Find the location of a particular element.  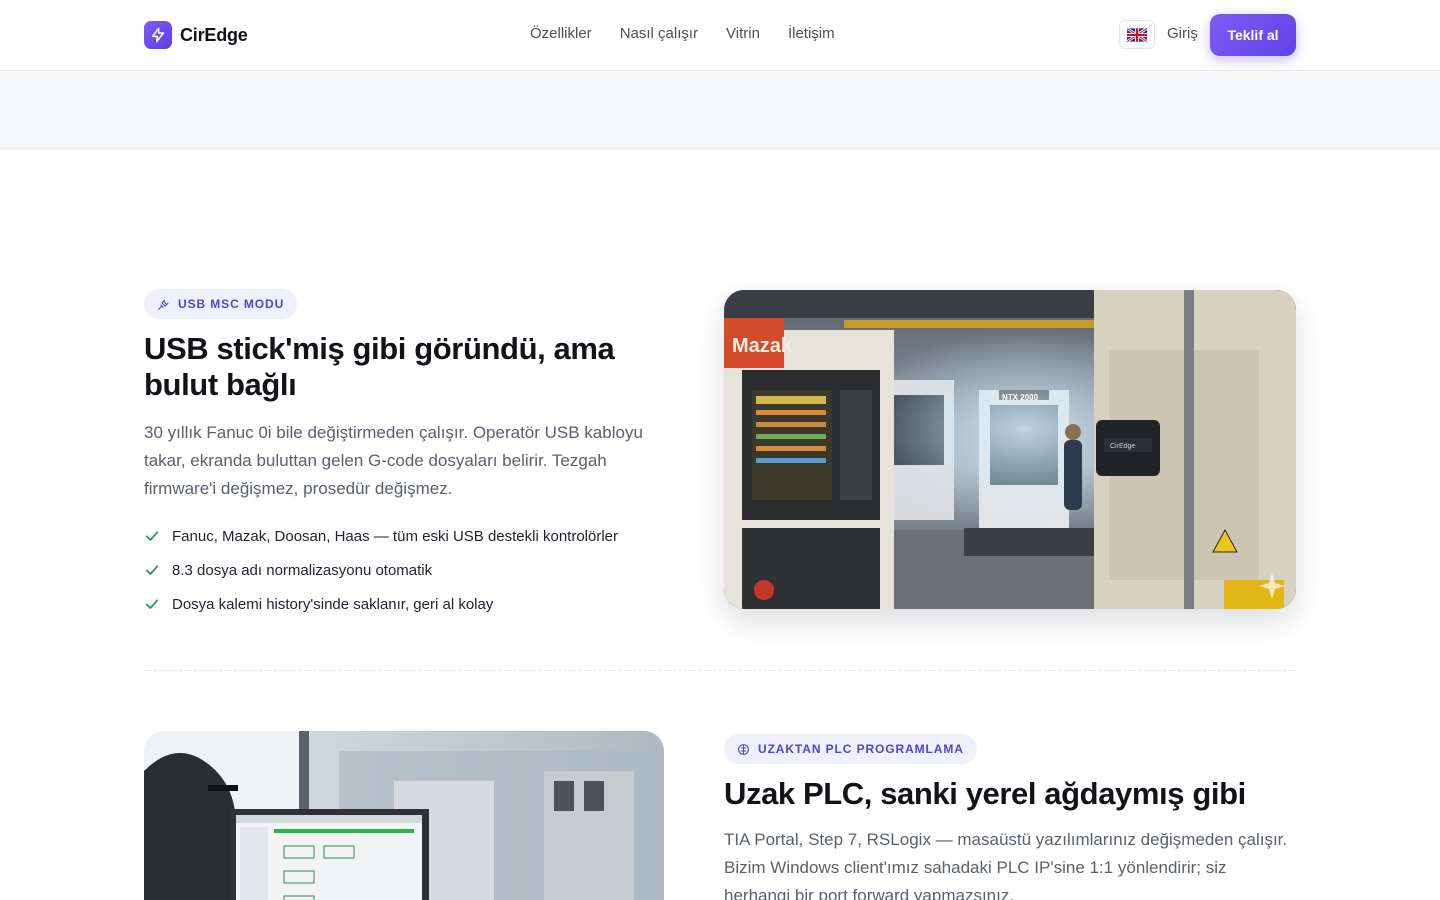

feature-badge: UZAKTAN PLC PROGRAMLAMA is located at coordinates (850, 749).